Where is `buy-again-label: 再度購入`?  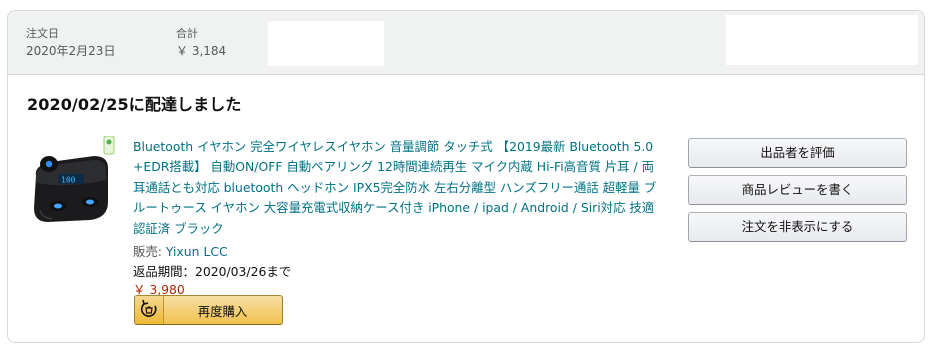
buy-again-label: 再度購入 is located at coordinates (222, 311).